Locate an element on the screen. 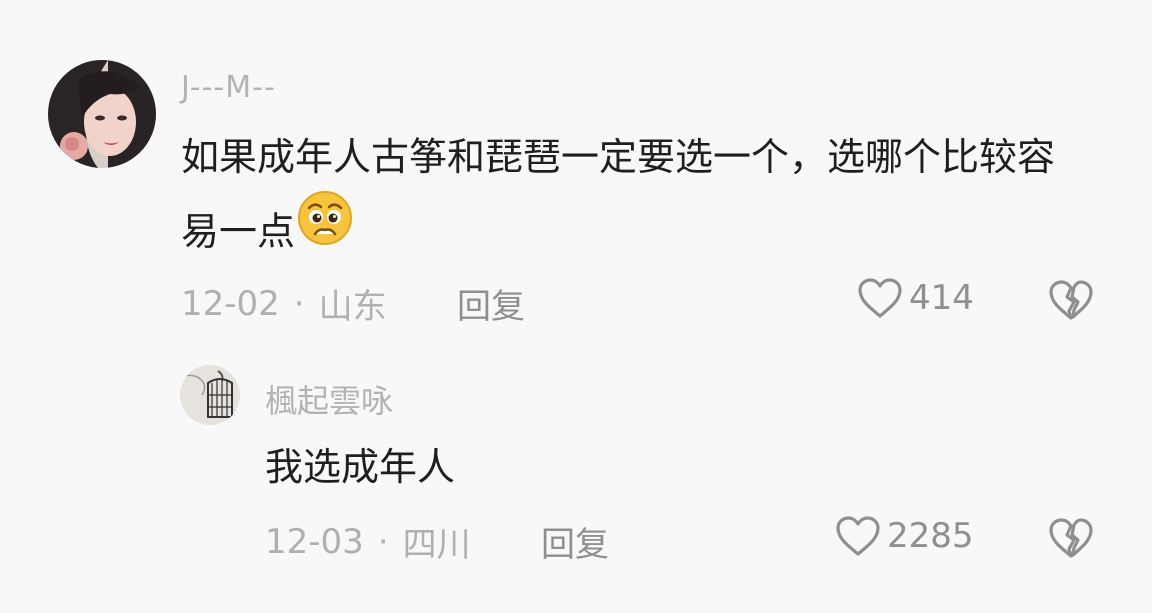 This screenshot has height=613, width=1152. pleading-face-emoji-icon is located at coordinates (325, 230).